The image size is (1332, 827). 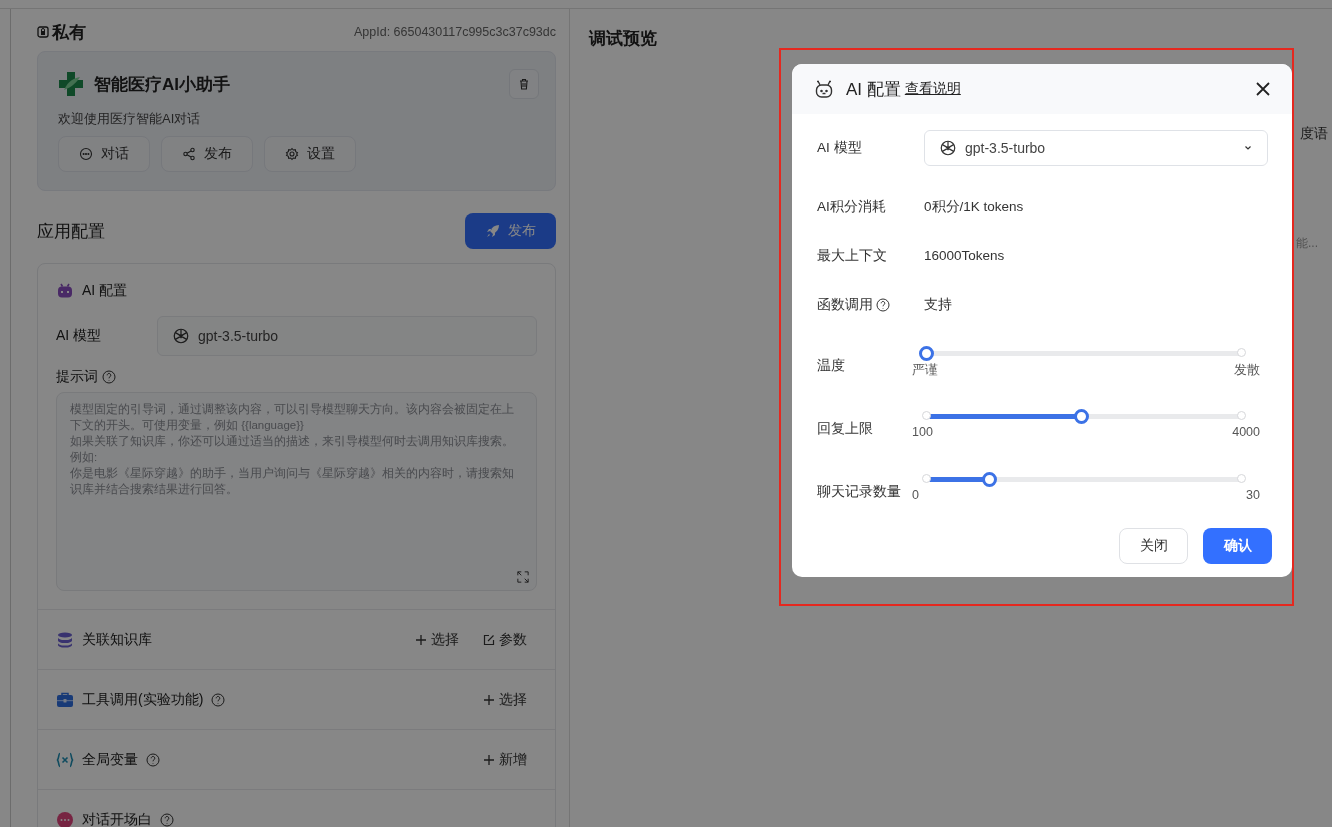 What do you see at coordinates (859, 492) in the screenshot?
I see `slider-label: 聊天记录数量` at bounding box center [859, 492].